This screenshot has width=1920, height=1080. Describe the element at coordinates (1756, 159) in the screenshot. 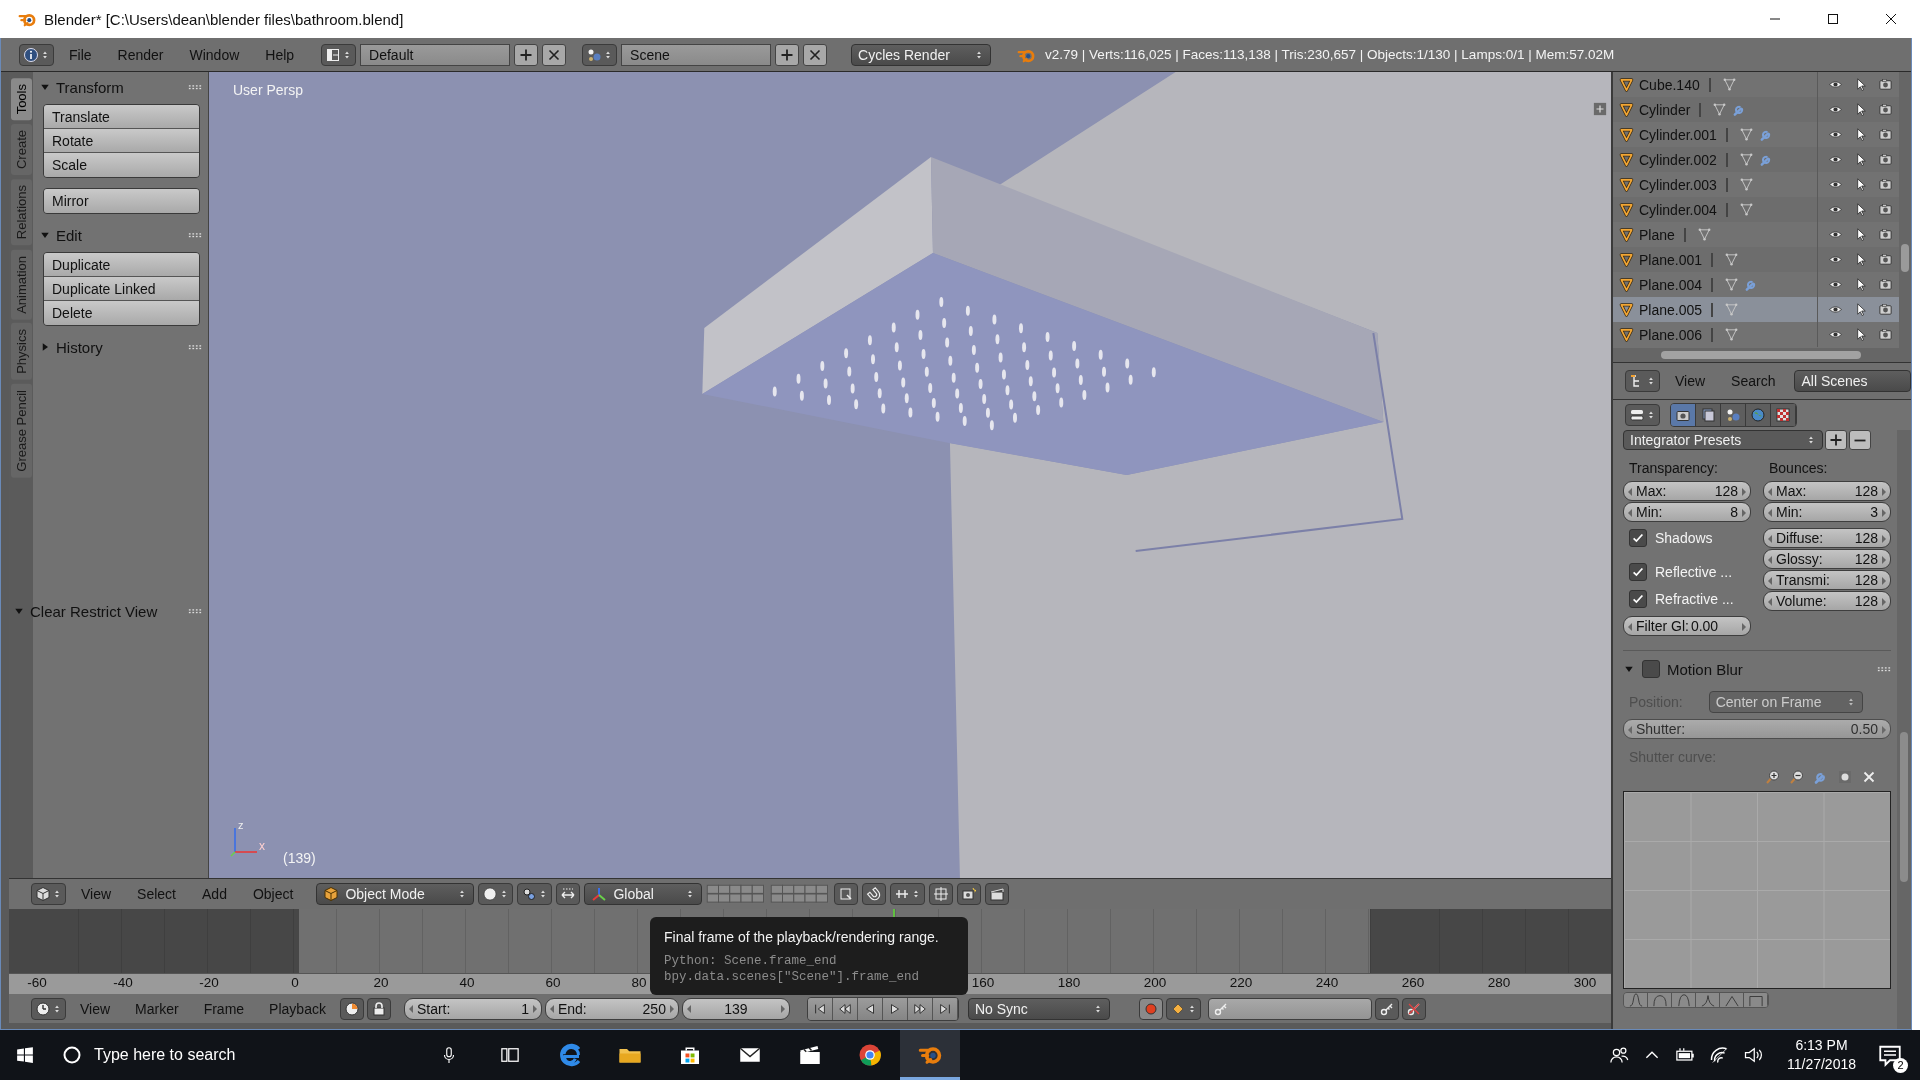

I see `outliner-row: Cylinder.002` at that location.